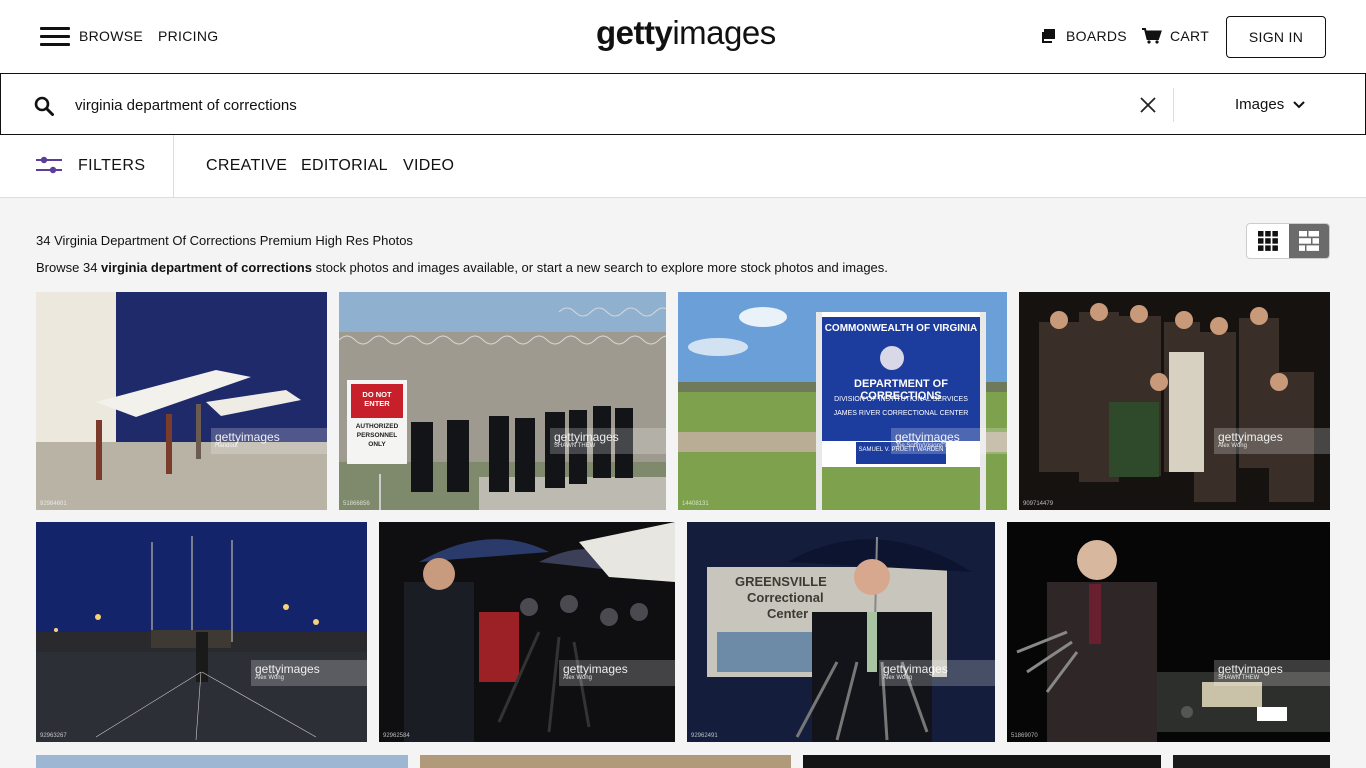  Describe the element at coordinates (377, 399) in the screenshot. I see `do-not-enter-sign: DO NOT ENTER` at that location.